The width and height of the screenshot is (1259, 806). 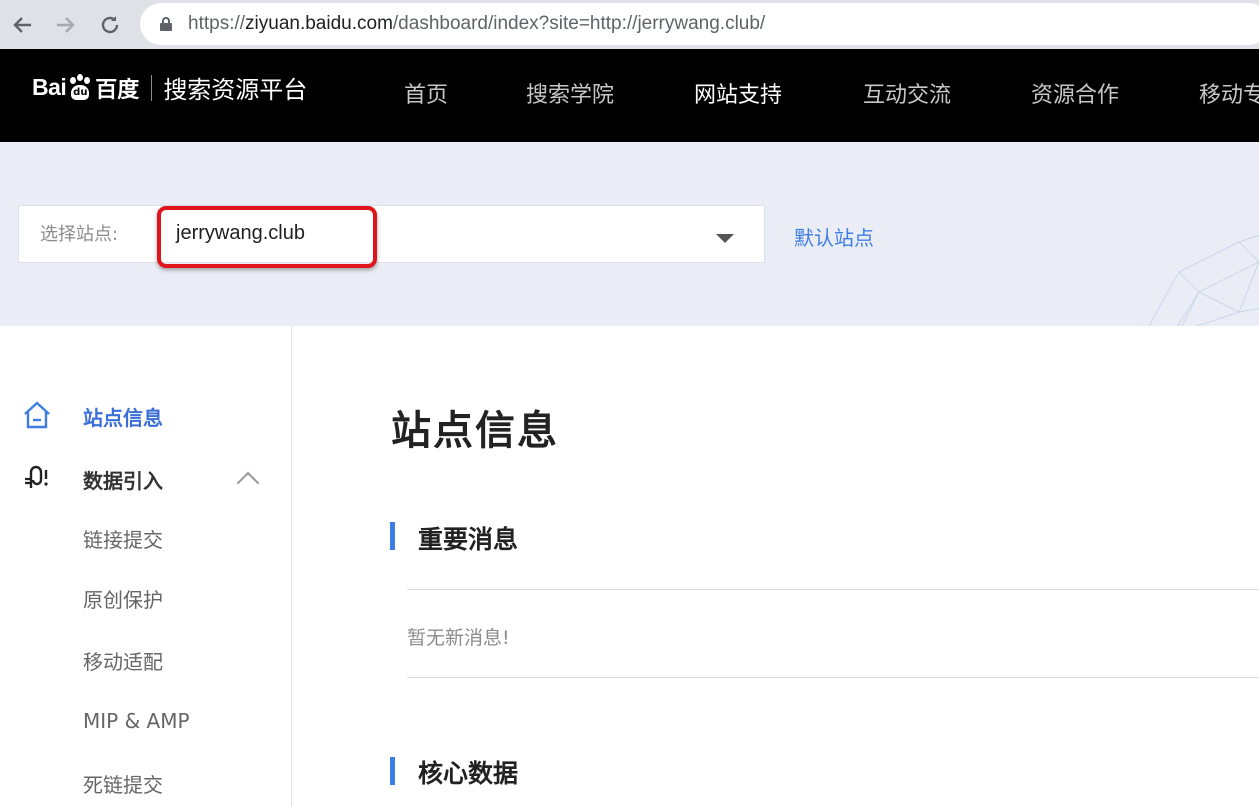 What do you see at coordinates (146, 721) in the screenshot?
I see `sidebar-subitem-mip-amp: MIP & AMP` at bounding box center [146, 721].